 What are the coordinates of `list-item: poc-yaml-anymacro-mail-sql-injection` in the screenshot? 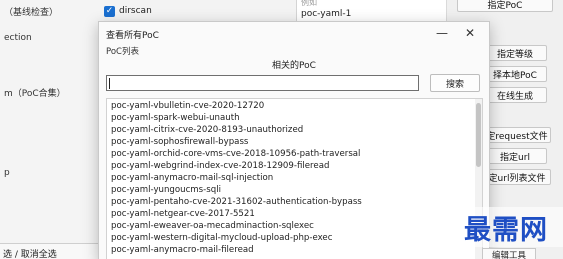 It's located at (192, 179).